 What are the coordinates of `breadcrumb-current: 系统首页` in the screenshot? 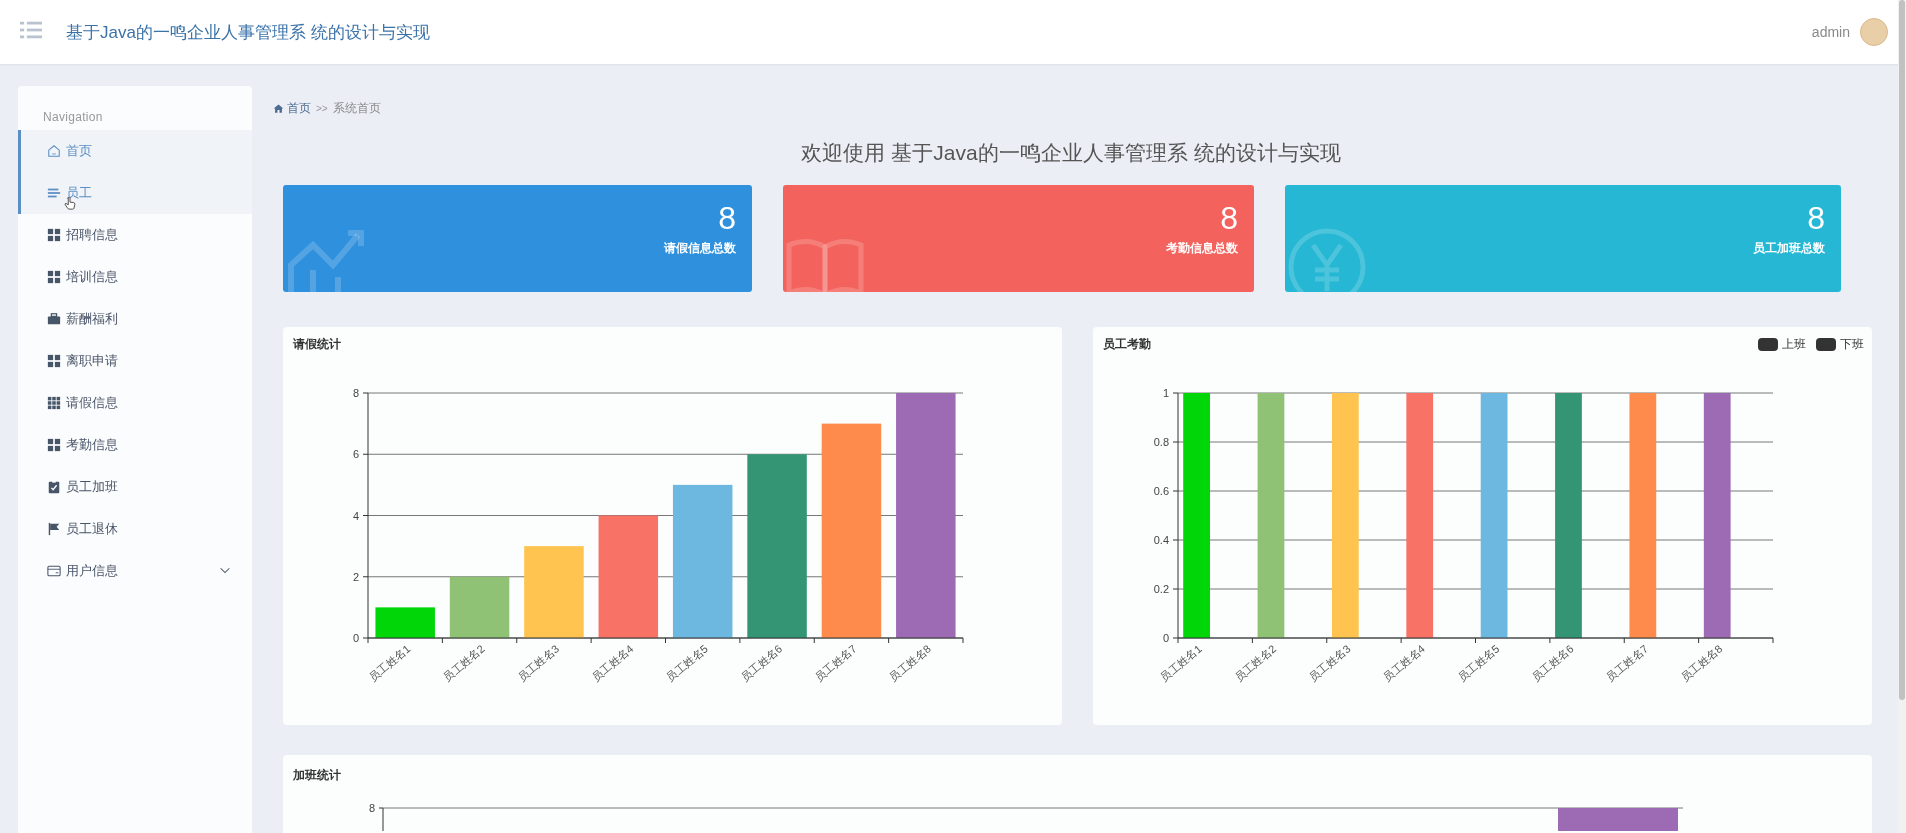 It's located at (356, 108).